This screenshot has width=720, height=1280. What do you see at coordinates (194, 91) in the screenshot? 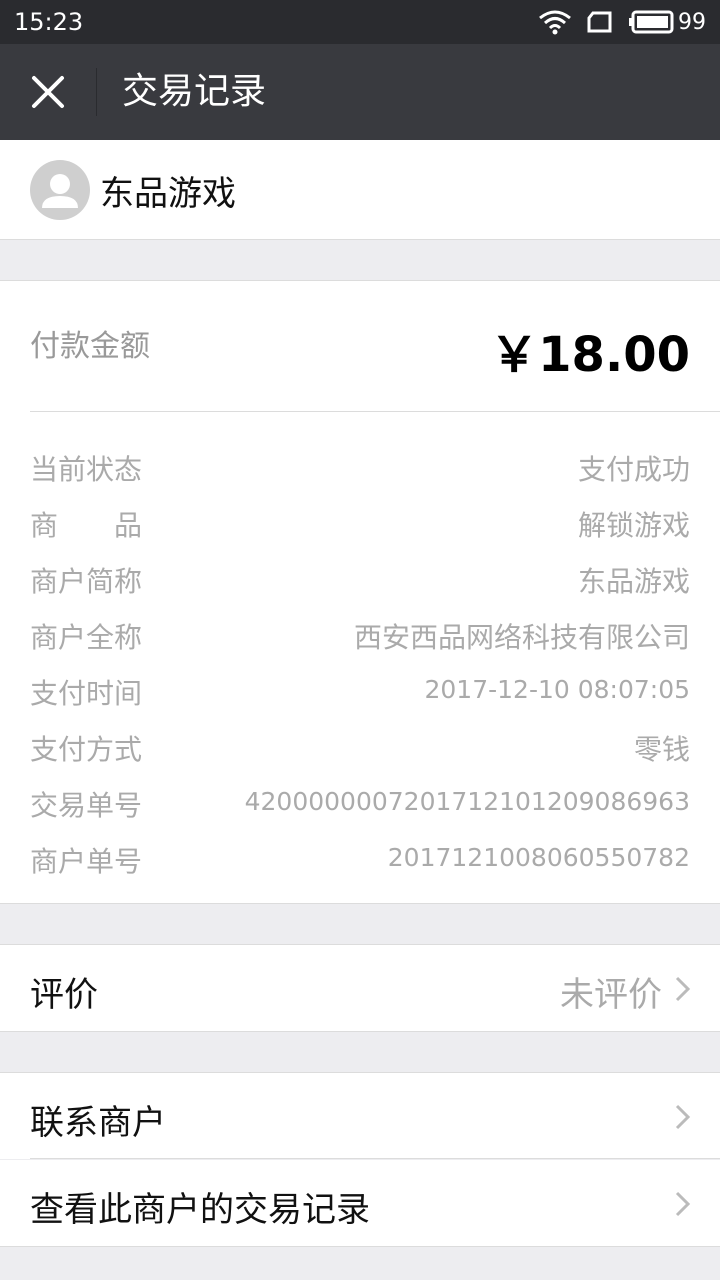
I see `page-title: 交易记录` at bounding box center [194, 91].